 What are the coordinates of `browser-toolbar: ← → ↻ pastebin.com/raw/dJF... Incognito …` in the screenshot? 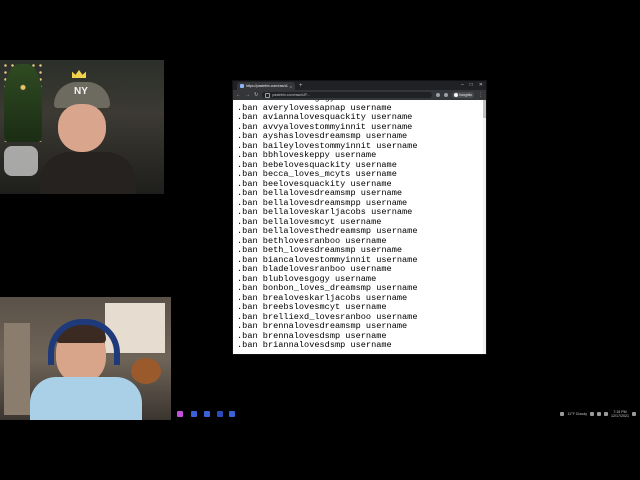 It's located at (359, 95).